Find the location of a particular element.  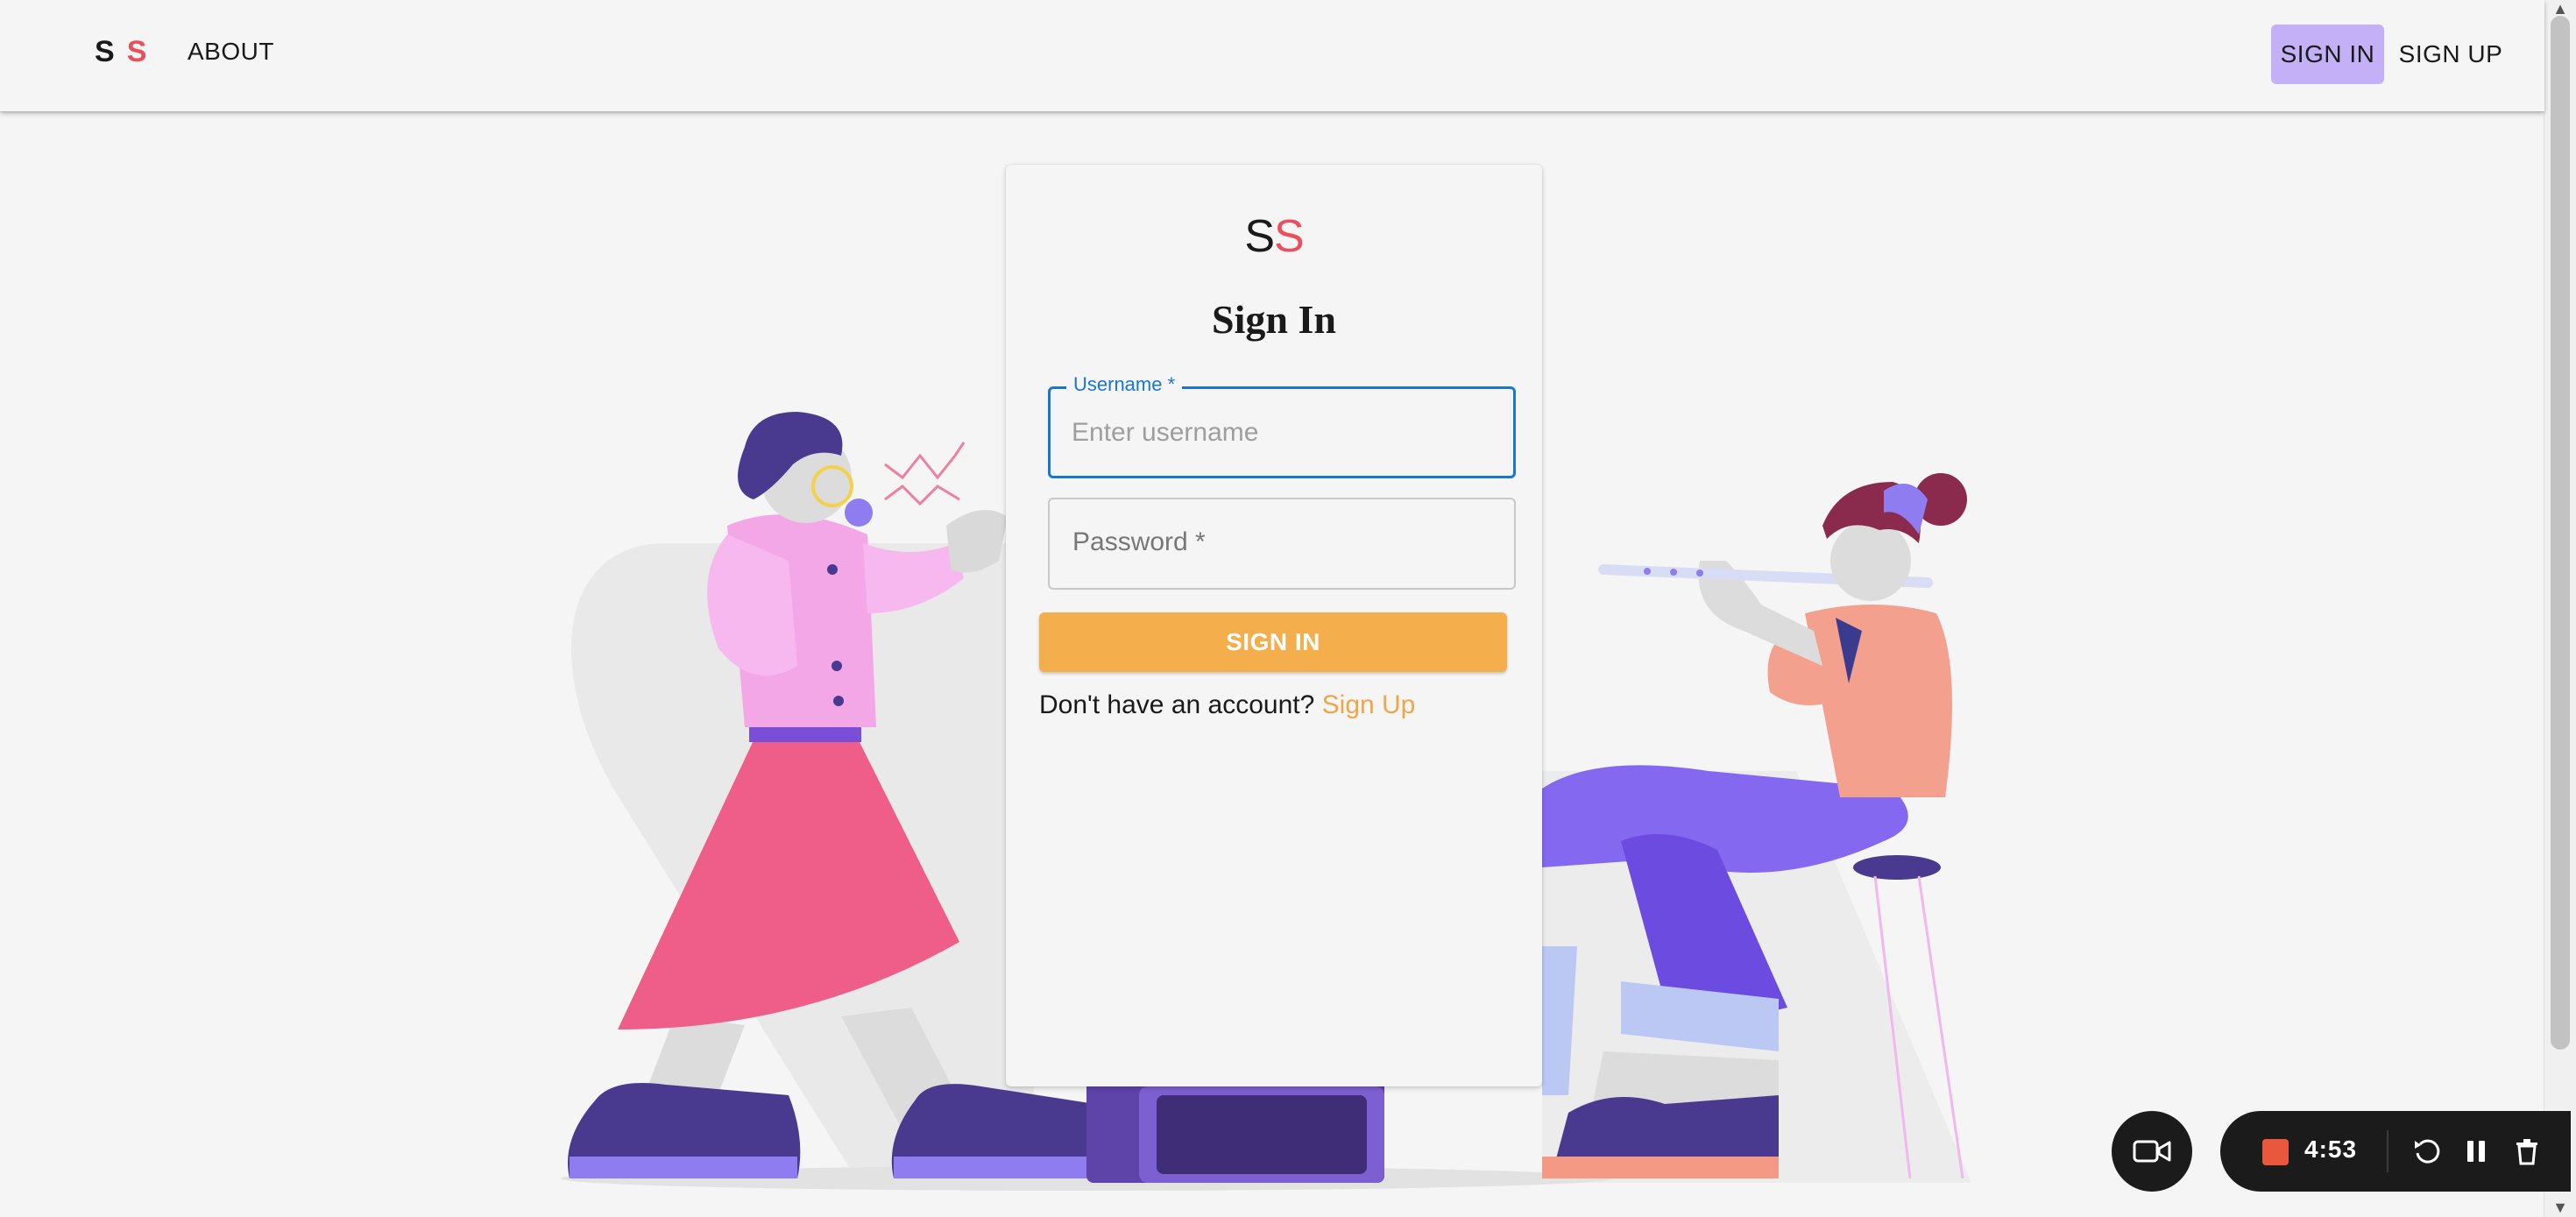

password-label: Password * is located at coordinates (1139, 542).